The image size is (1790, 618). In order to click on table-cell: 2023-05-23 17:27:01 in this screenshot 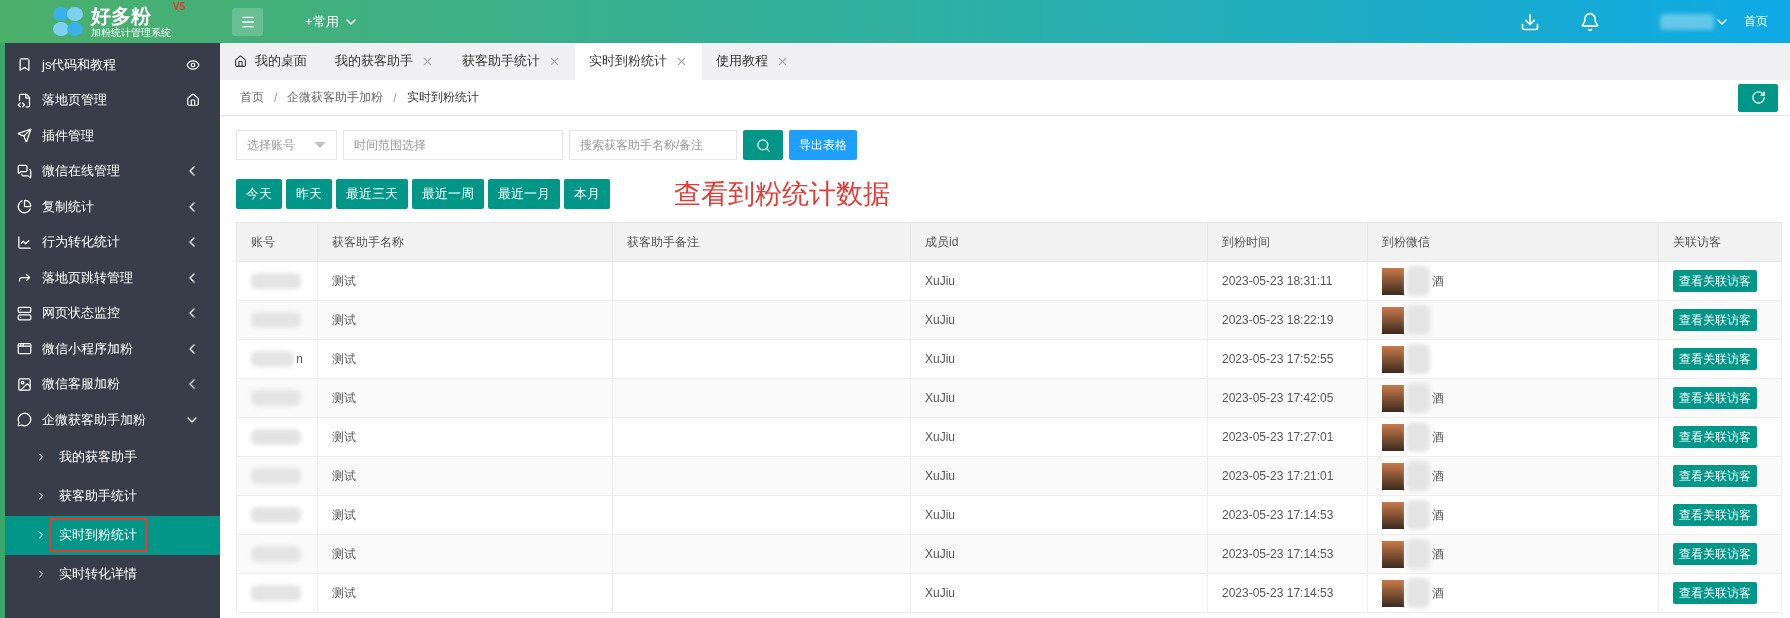, I will do `click(1287, 437)`.